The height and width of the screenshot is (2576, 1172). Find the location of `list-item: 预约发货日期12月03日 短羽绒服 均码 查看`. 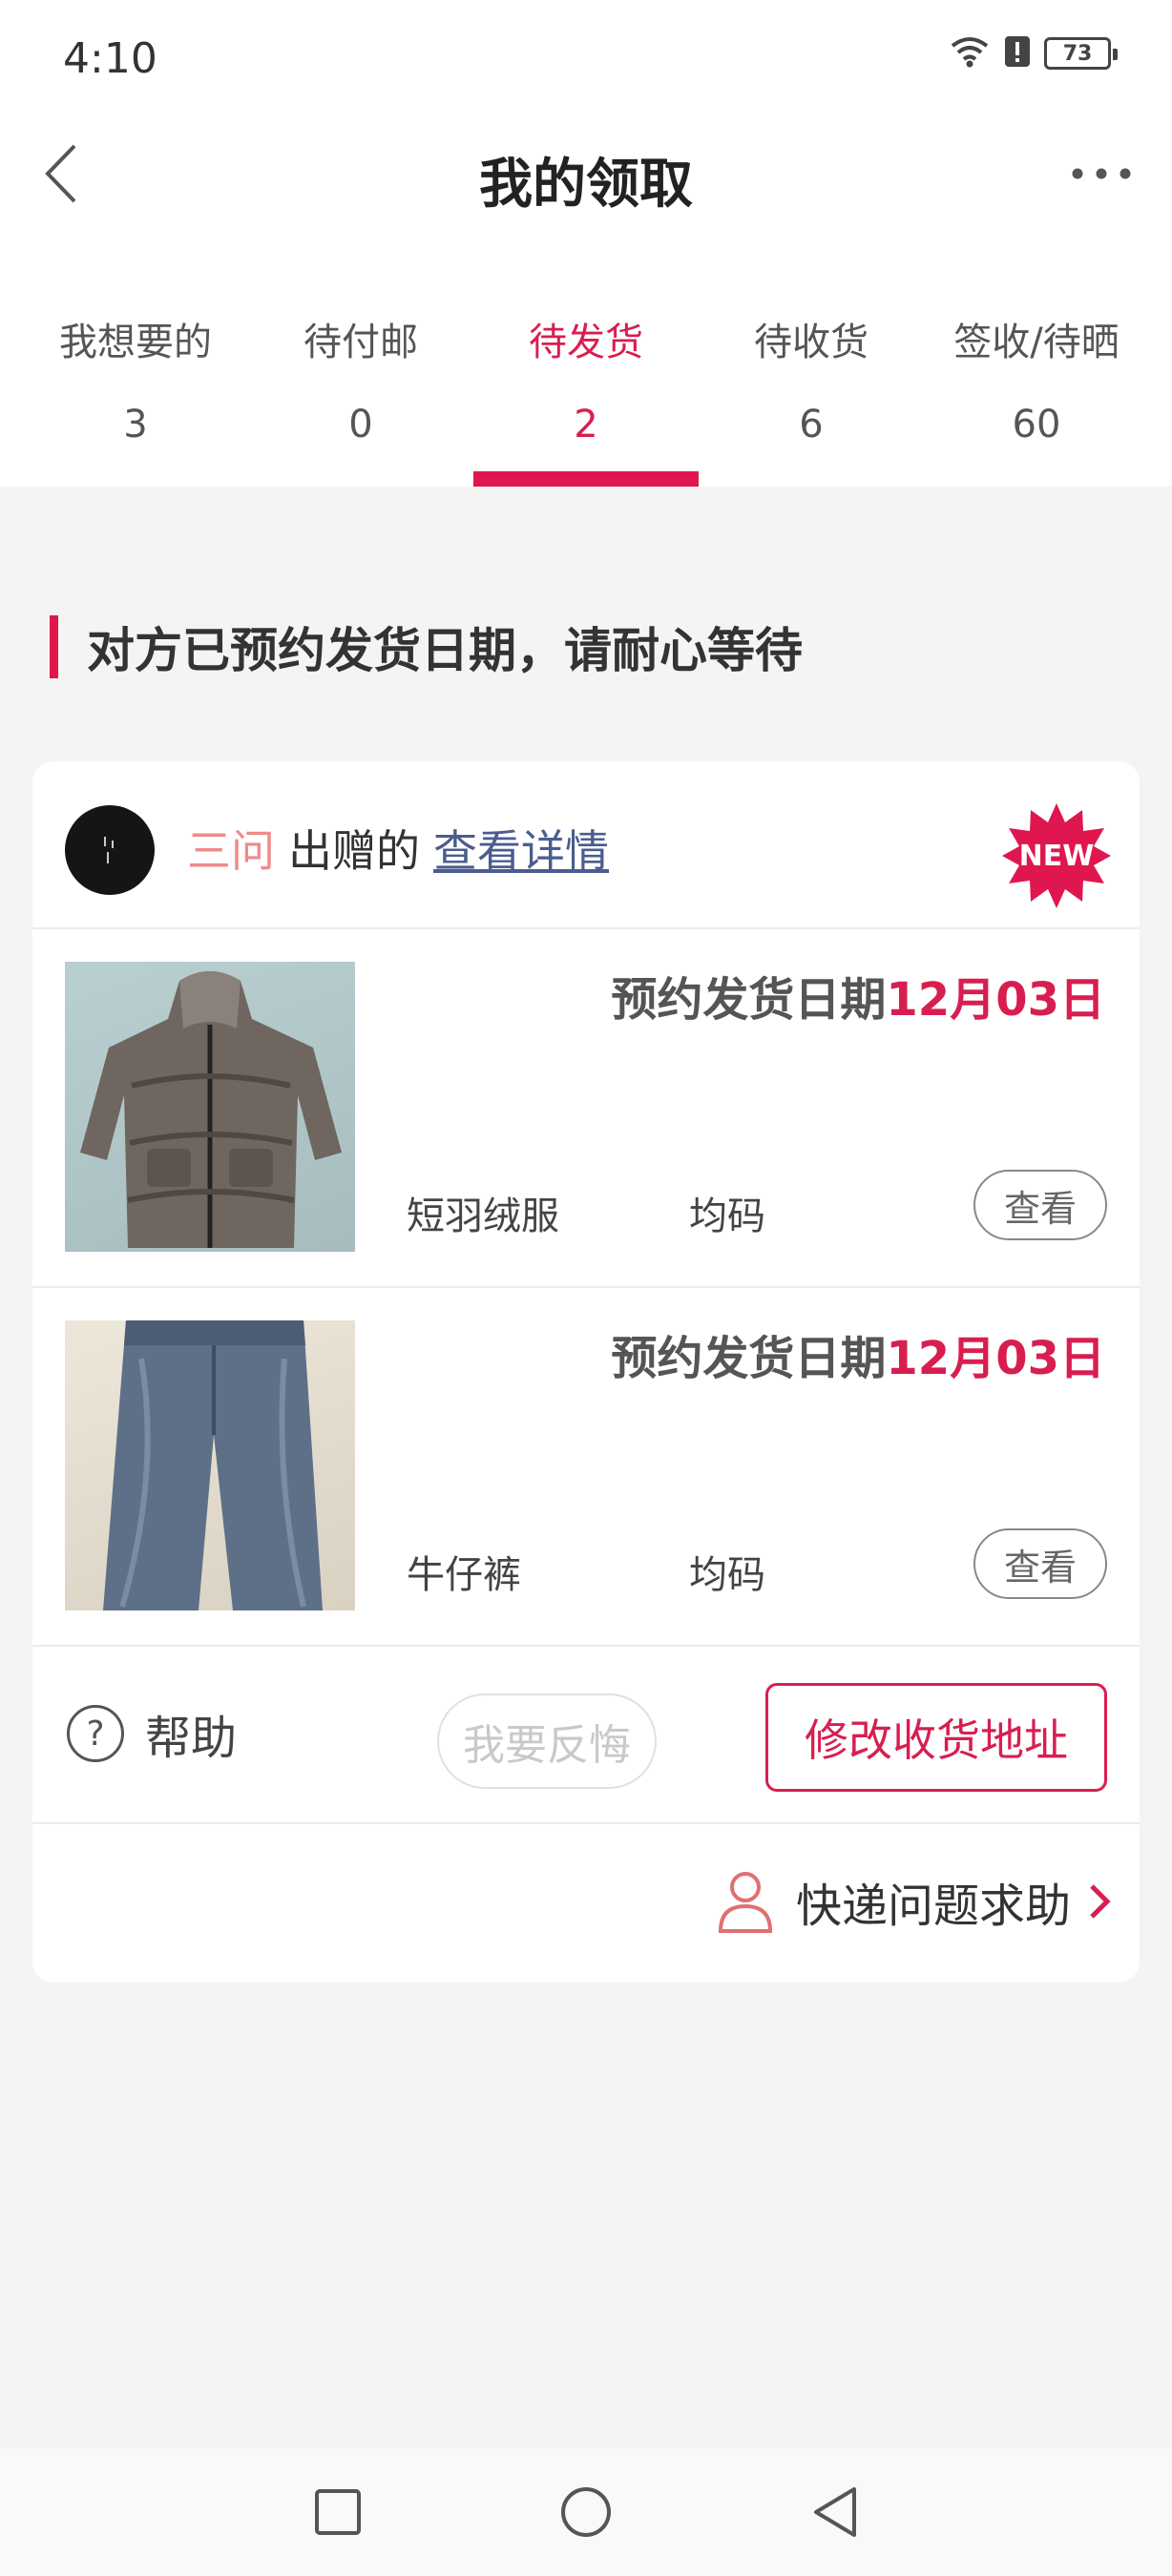

list-item: 预约发货日期12月03日 短羽绒服 均码 查看 is located at coordinates (586, 1108).